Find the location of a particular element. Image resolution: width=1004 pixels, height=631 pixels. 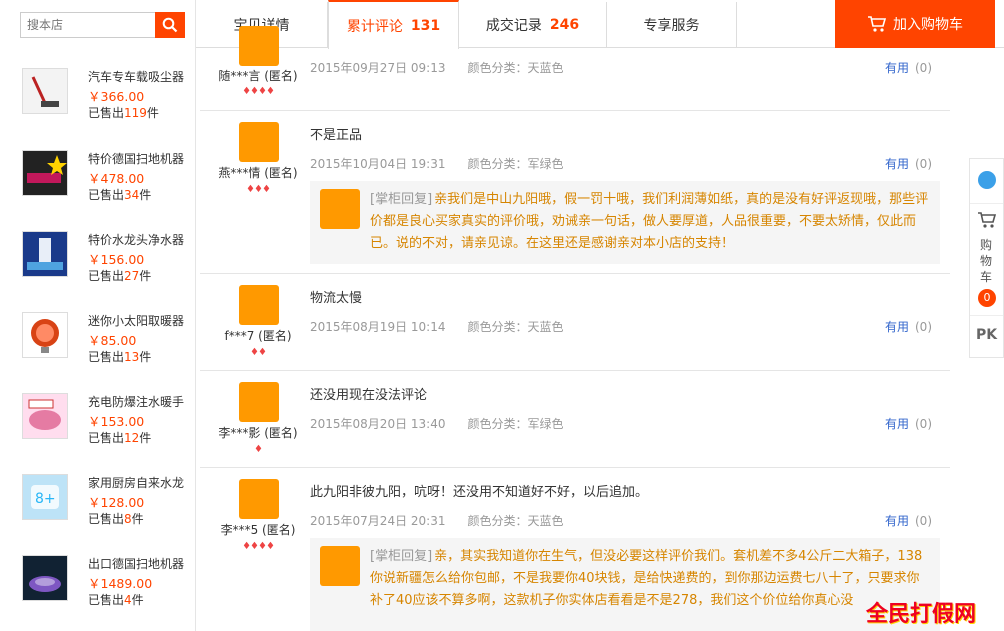

transaction-count: 246 is located at coordinates (564, 25).